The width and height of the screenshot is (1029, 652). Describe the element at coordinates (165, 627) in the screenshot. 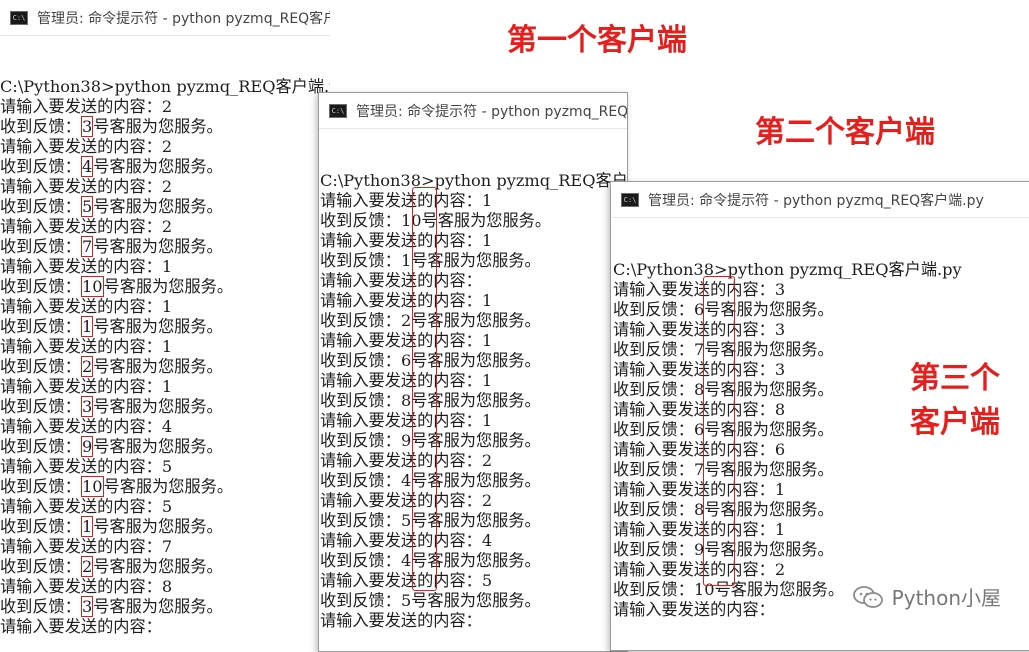

I see `console-line: 请输入要发送的内容：` at that location.